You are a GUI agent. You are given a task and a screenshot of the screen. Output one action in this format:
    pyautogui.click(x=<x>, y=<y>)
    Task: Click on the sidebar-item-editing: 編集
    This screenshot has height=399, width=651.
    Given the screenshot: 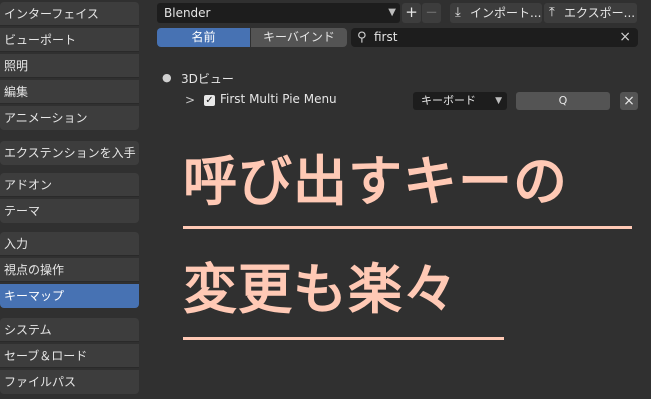 What is the action you would take?
    pyautogui.click(x=69, y=92)
    